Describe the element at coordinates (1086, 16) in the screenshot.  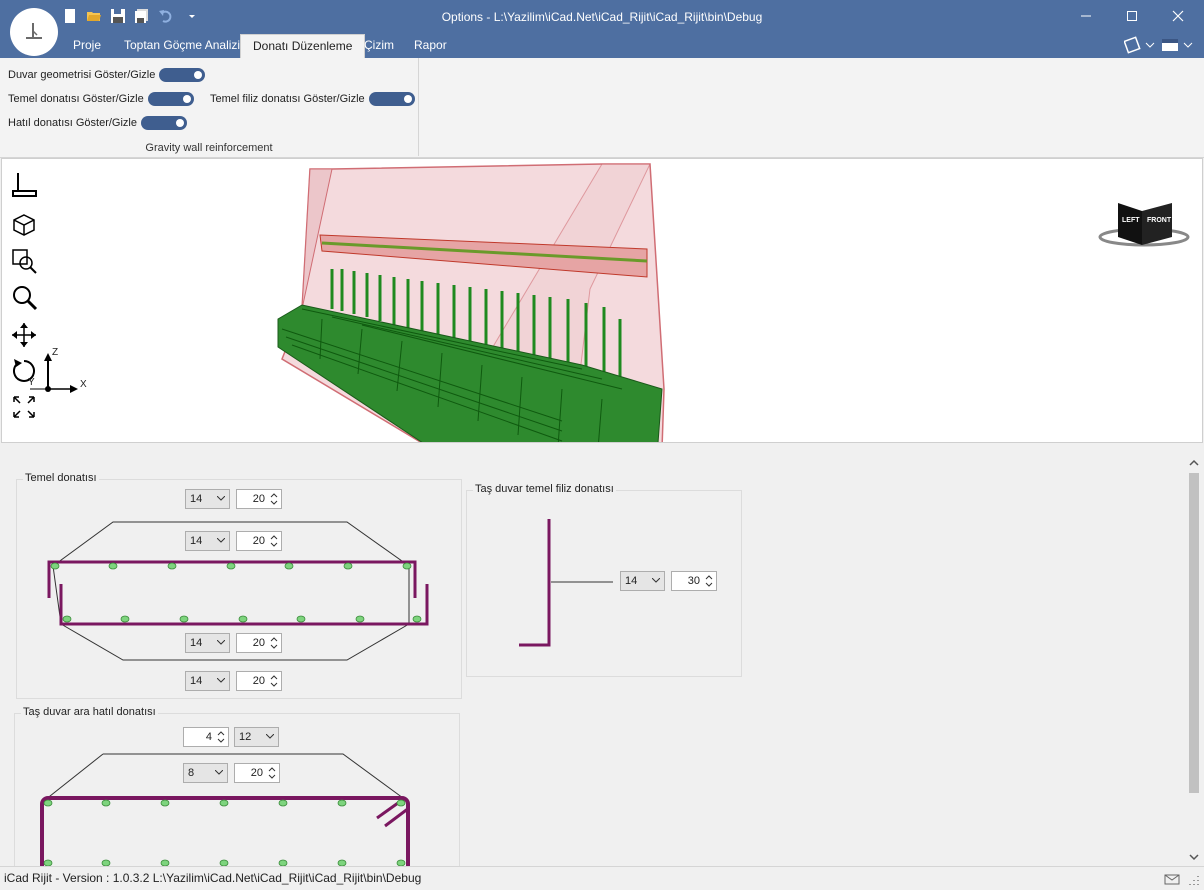
I see `minimize-icon` at that location.